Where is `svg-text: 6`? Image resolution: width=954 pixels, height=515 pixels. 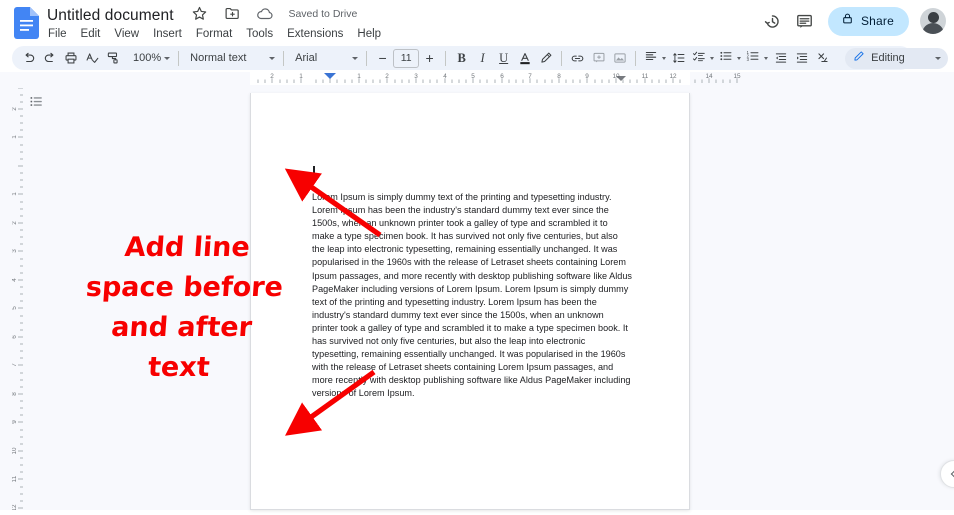 svg-text: 6 is located at coordinates (15, 337).